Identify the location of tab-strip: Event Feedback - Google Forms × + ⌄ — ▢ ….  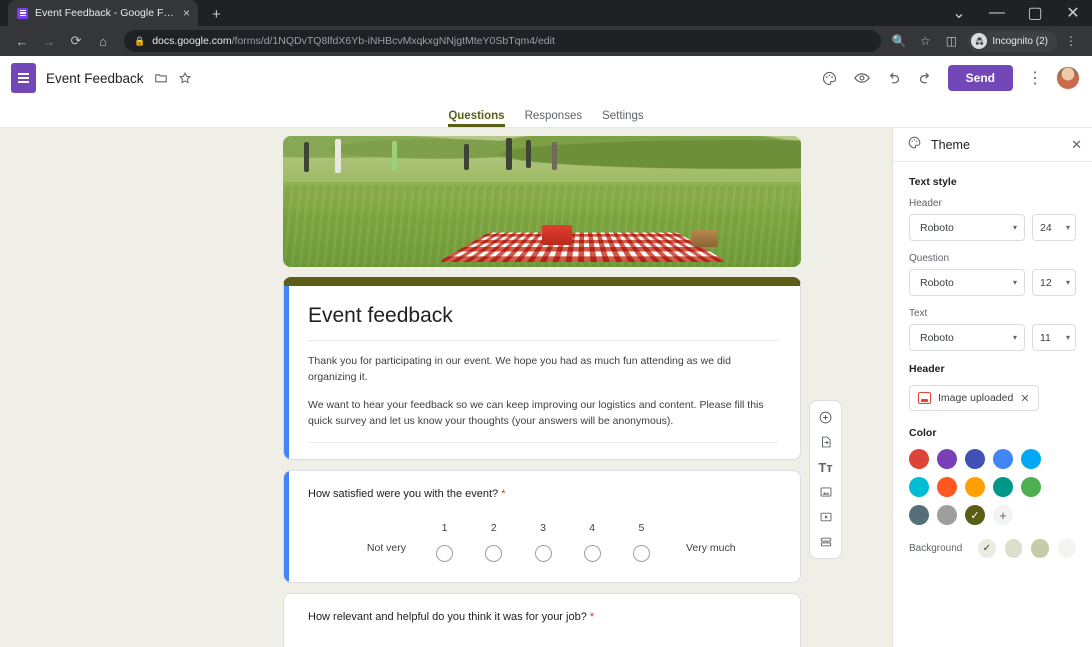
(546, 13).